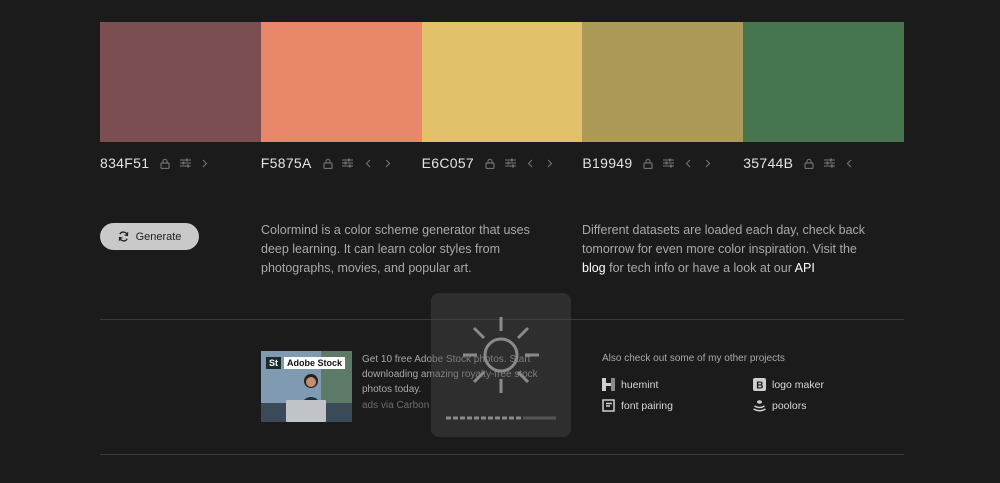  What do you see at coordinates (805, 268) in the screenshot?
I see `api-link: API` at bounding box center [805, 268].